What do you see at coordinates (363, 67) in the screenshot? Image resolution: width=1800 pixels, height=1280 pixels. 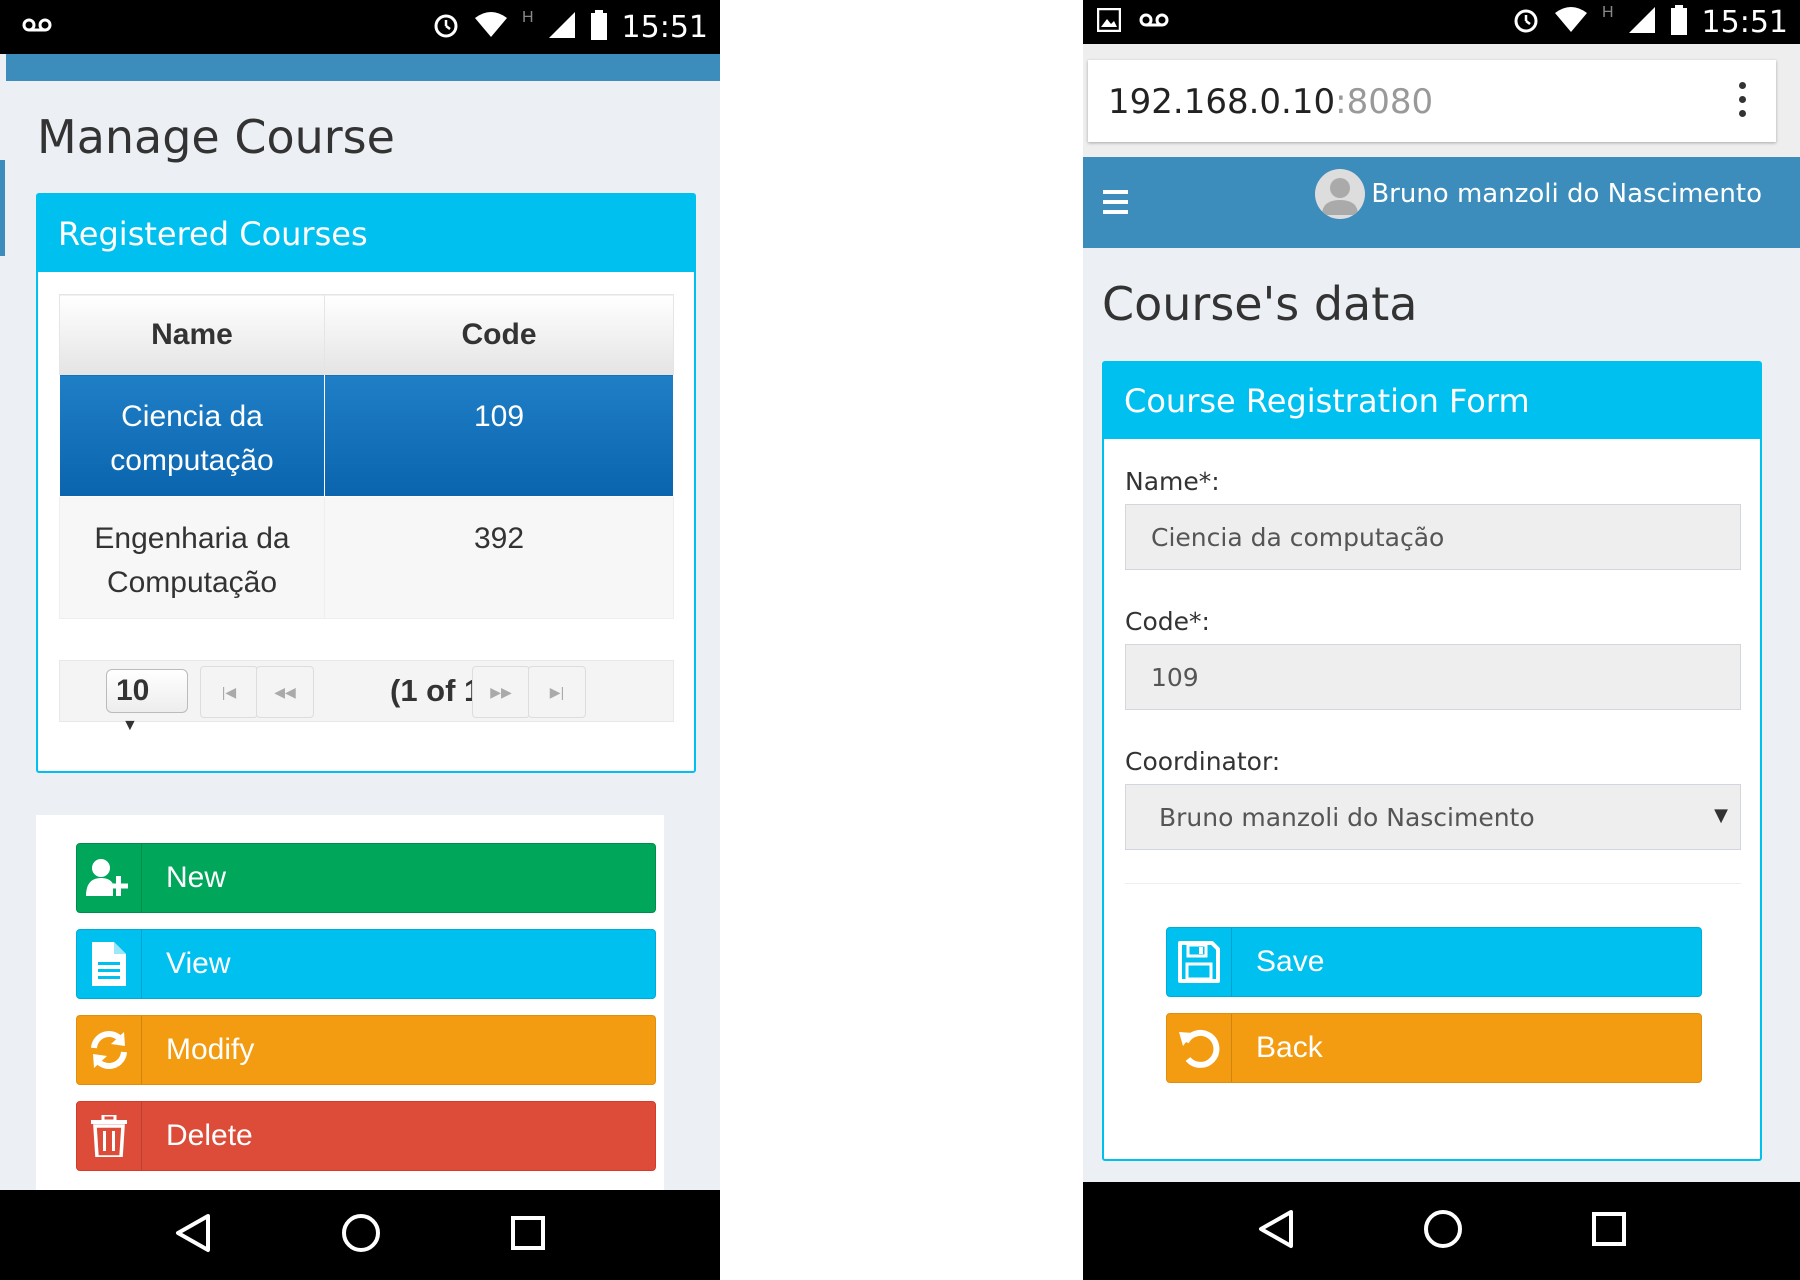 I see `app-header-strip` at bounding box center [363, 67].